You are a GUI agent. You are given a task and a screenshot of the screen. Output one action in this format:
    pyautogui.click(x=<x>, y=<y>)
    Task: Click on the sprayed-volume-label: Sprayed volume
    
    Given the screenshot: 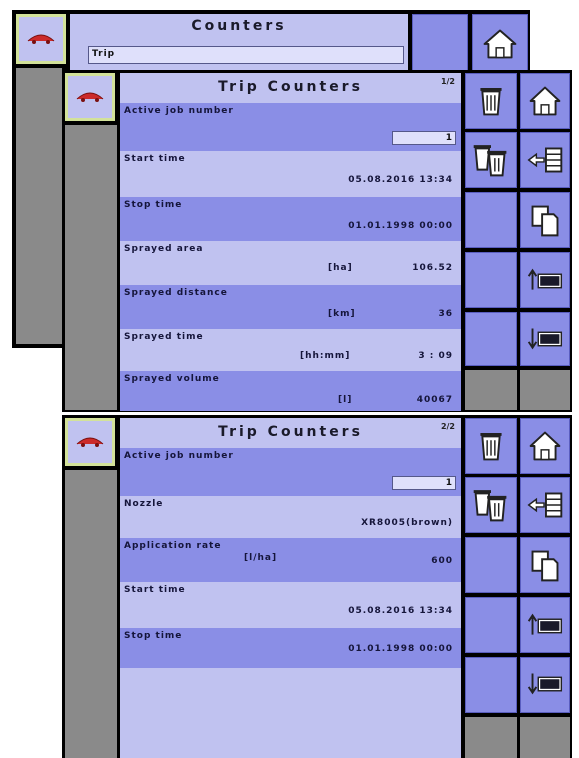 What is the action you would take?
    pyautogui.click(x=172, y=379)
    